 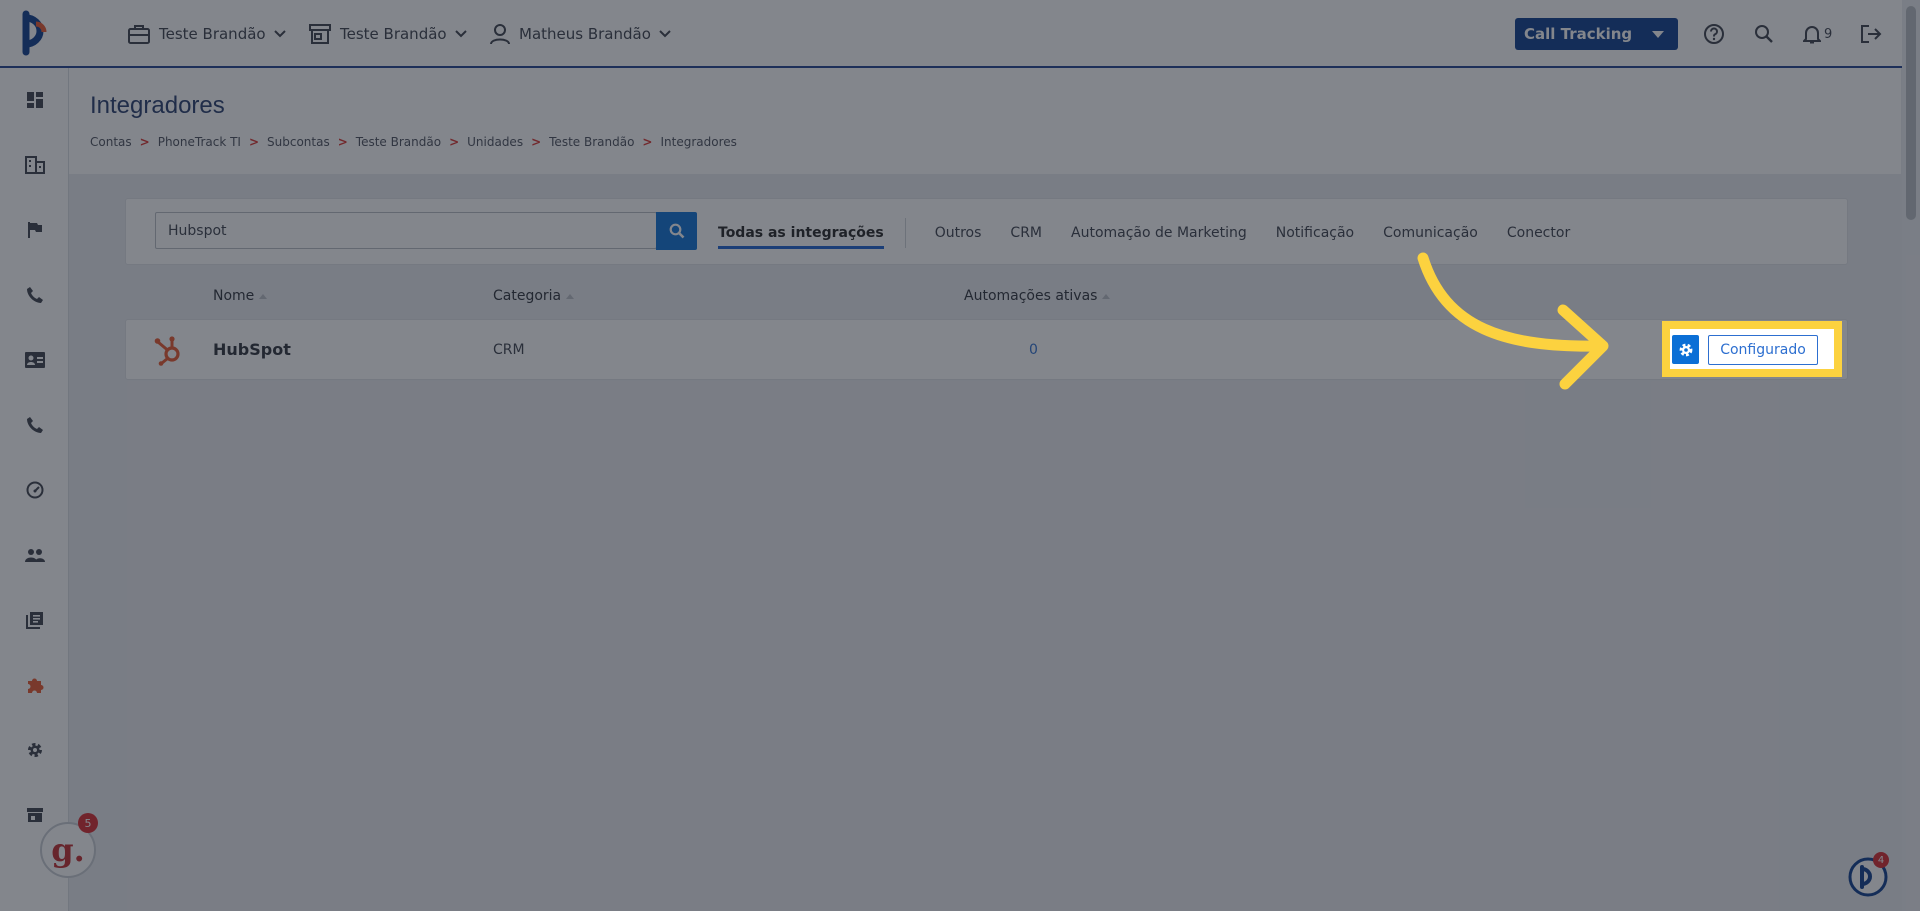 I want to click on tab-crm: CRM, so click(x=1026, y=233).